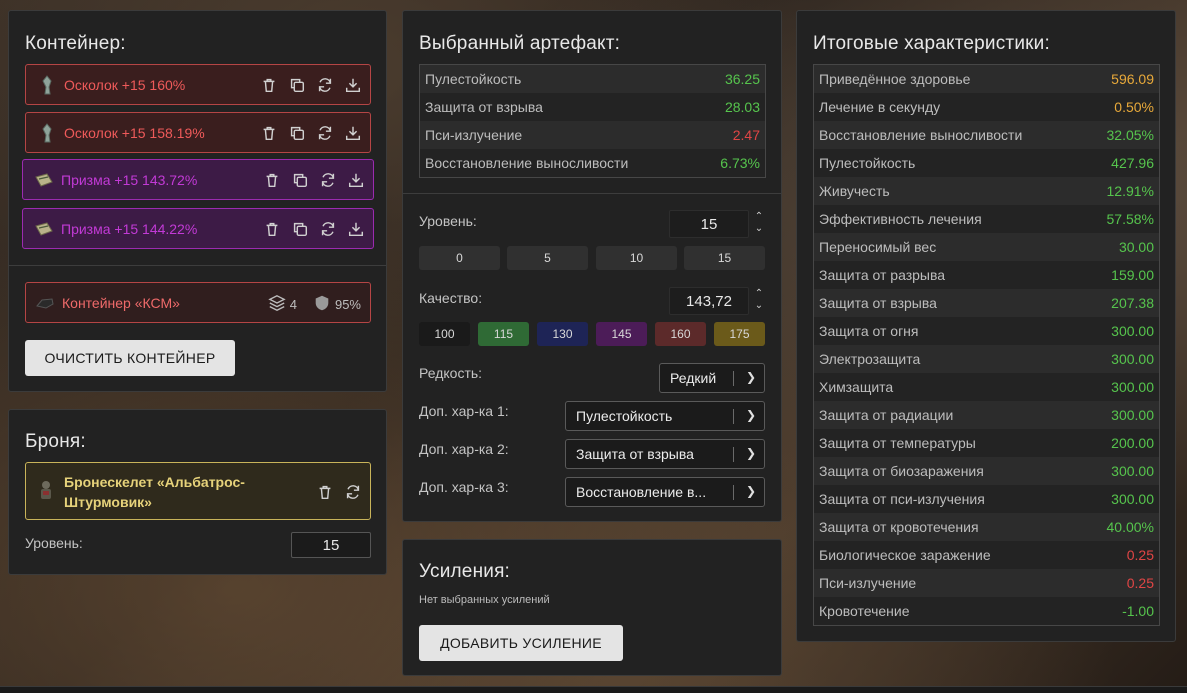  What do you see at coordinates (724, 258) in the screenshot?
I see `level-preset-button: 15` at bounding box center [724, 258].